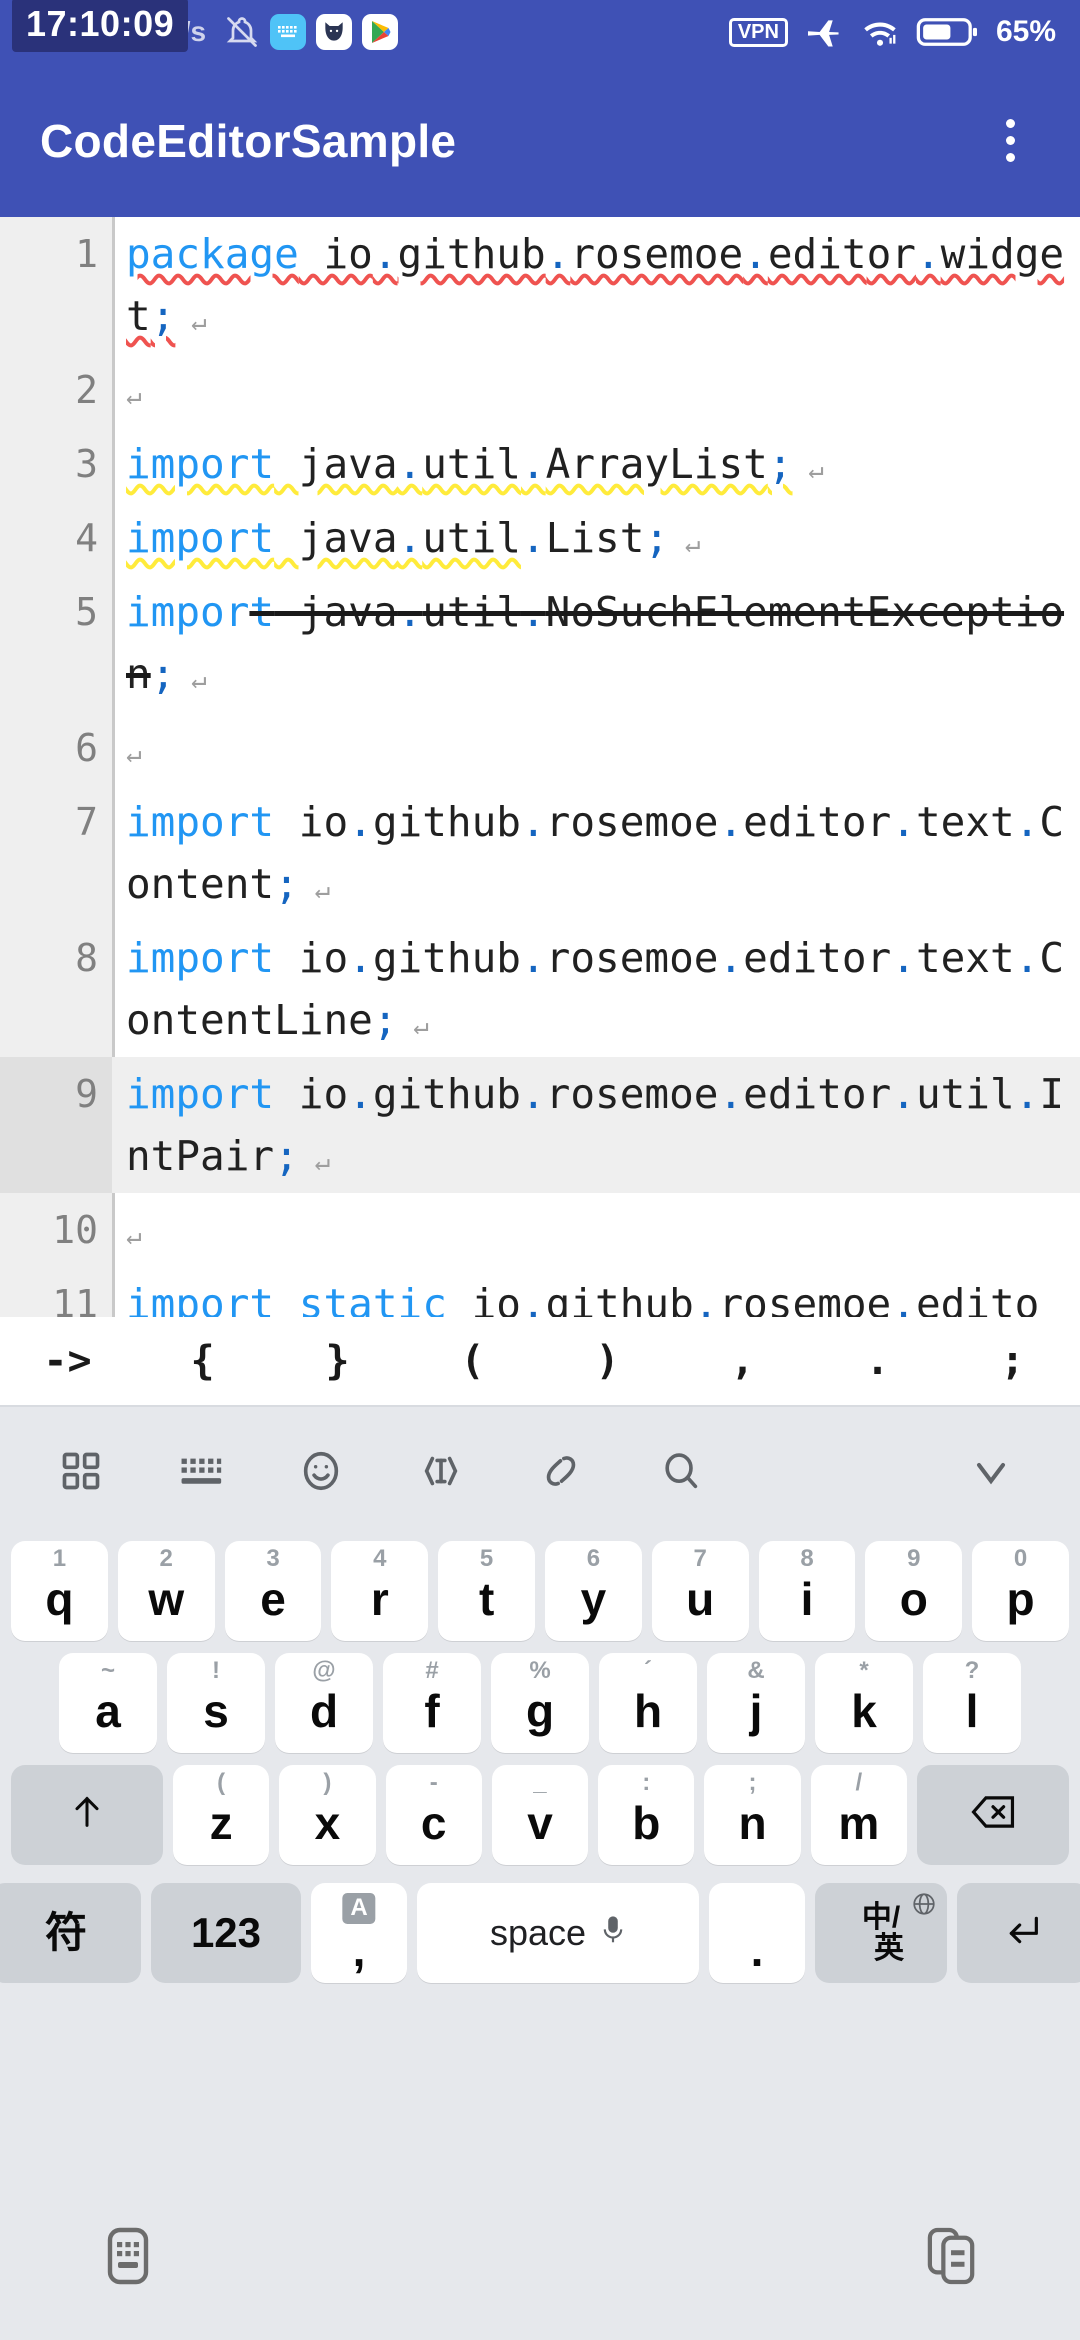 The height and width of the screenshot is (2340, 1080). I want to click on symbol-key: ;, so click(1012, 1361).